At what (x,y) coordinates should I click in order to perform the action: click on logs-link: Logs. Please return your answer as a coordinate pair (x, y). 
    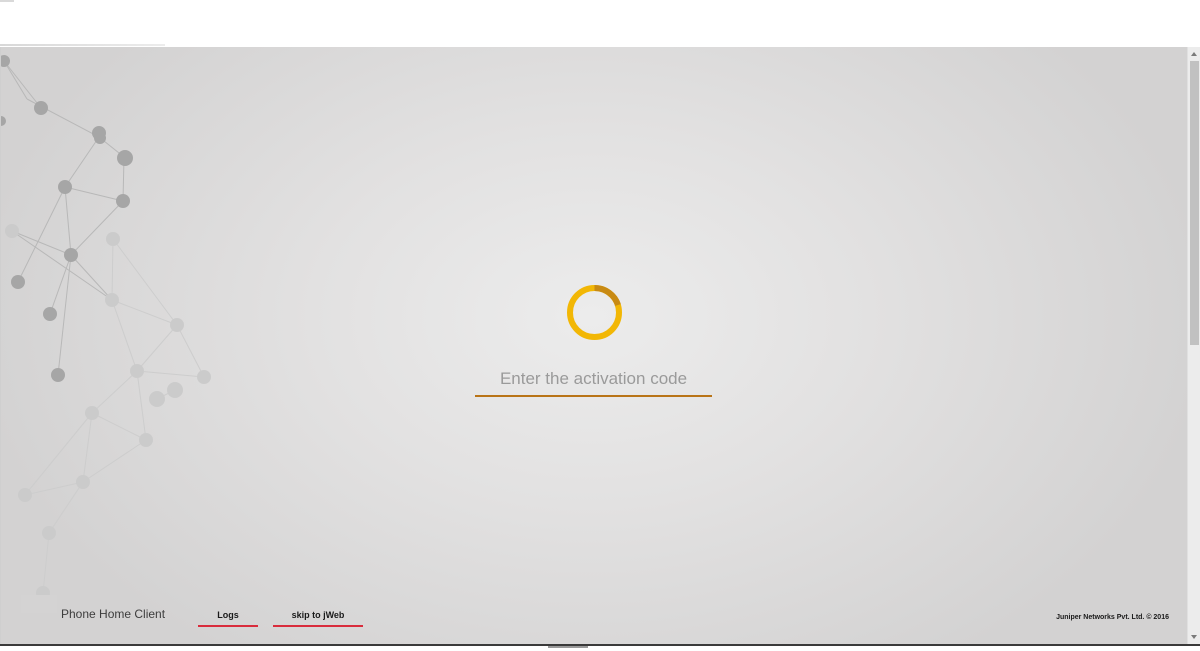
    Looking at the image, I should click on (228, 618).